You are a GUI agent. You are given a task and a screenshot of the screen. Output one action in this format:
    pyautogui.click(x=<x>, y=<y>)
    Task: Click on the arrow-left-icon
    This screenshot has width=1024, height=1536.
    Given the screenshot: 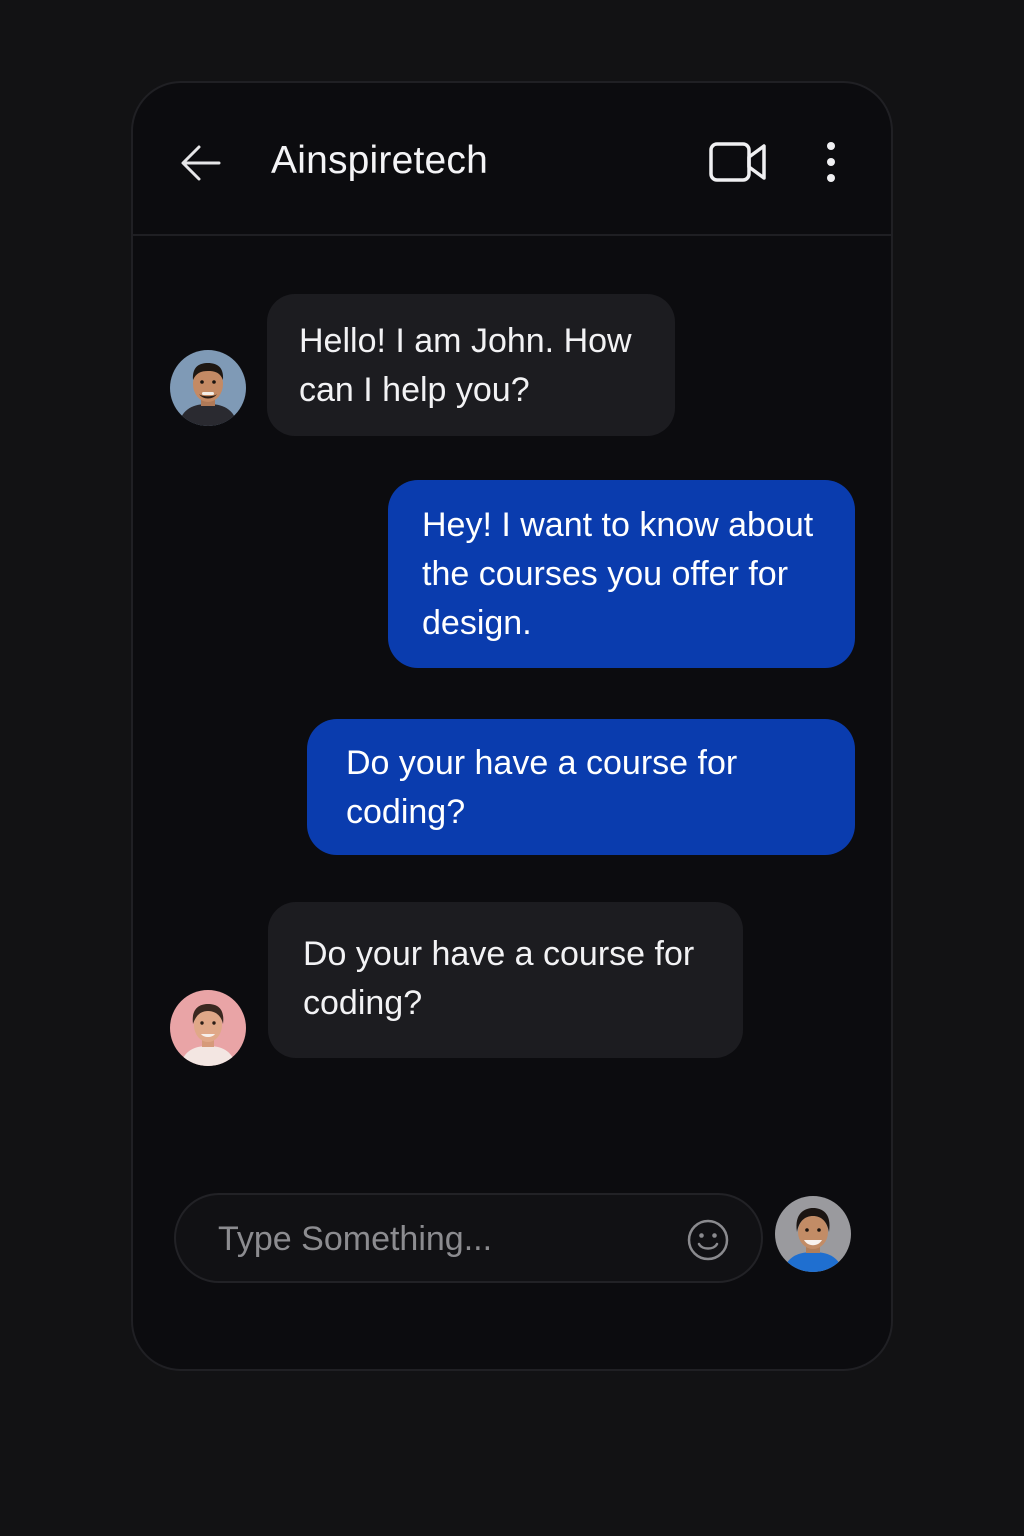 What is the action you would take?
    pyautogui.click(x=201, y=163)
    